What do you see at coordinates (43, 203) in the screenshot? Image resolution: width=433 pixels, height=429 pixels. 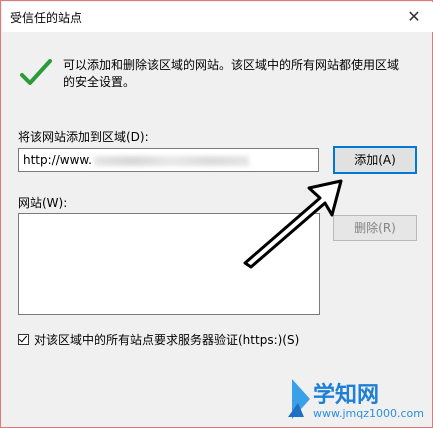 I see `websites-label: 网站(W):` at bounding box center [43, 203].